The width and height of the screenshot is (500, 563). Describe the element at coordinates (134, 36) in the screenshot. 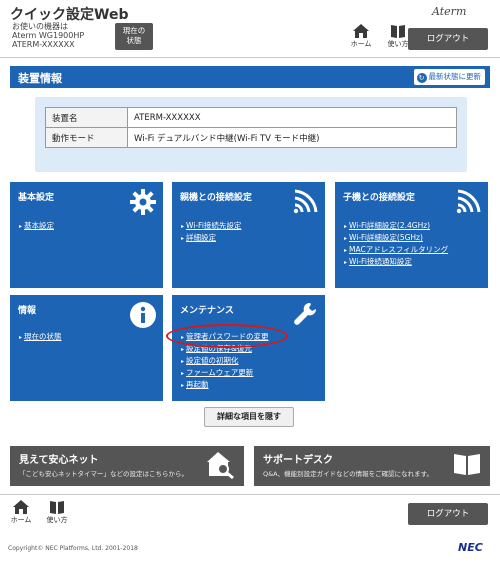

I see `current-status-button: 現在の 状態` at that location.